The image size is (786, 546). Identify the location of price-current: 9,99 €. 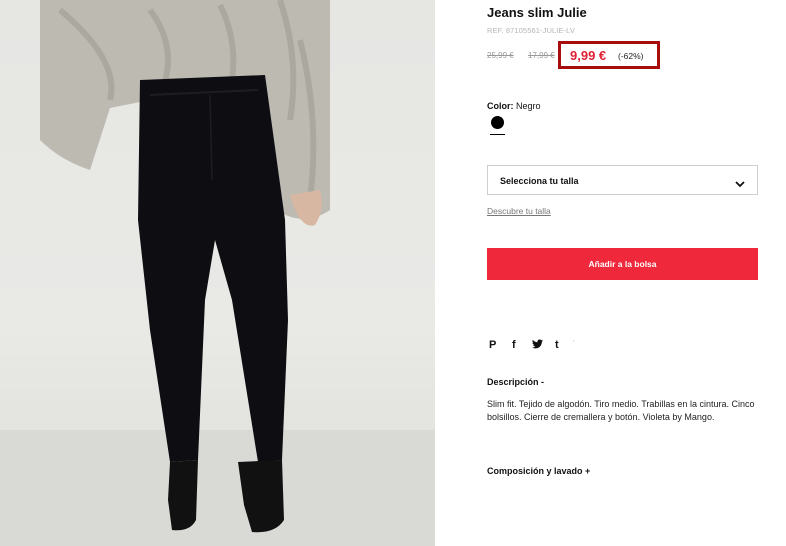
(588, 55).